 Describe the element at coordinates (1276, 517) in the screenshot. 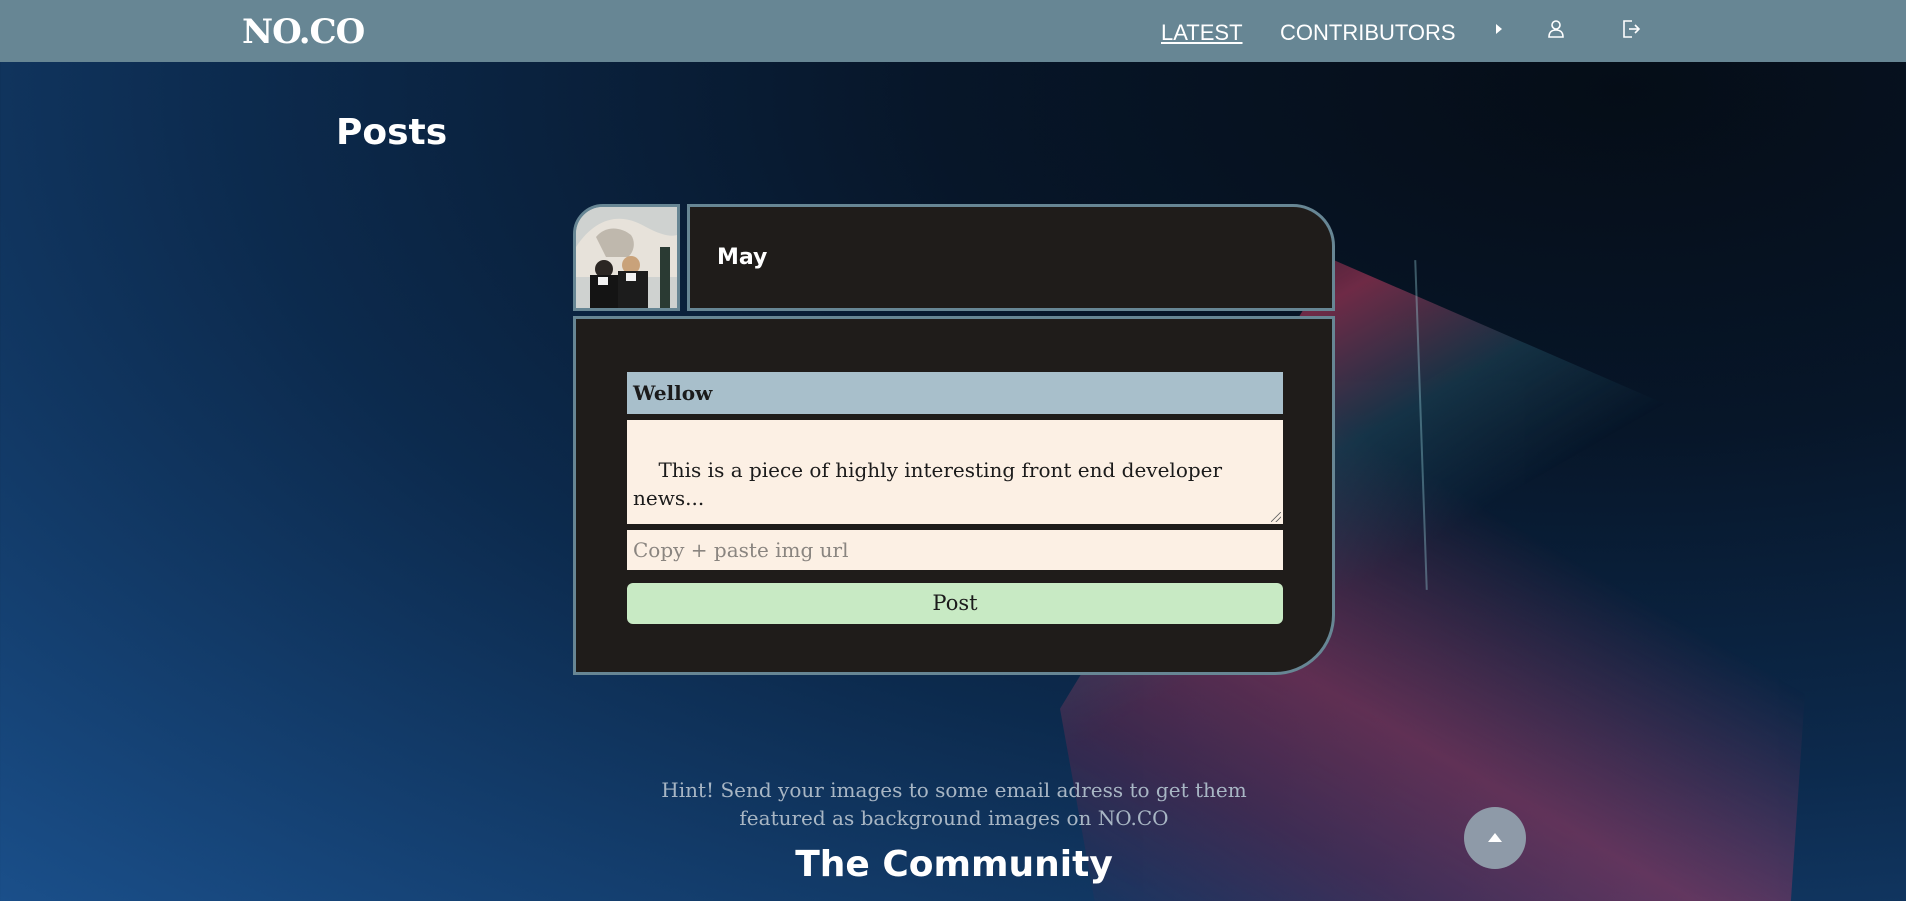

I see `resize-handle-icon` at that location.